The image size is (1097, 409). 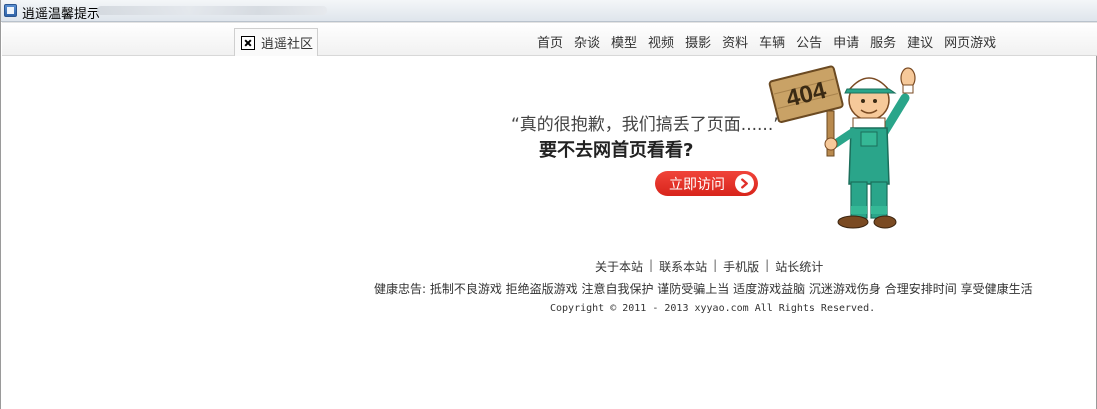 I want to click on mascot-404-illustration: 404, so click(x=842, y=147).